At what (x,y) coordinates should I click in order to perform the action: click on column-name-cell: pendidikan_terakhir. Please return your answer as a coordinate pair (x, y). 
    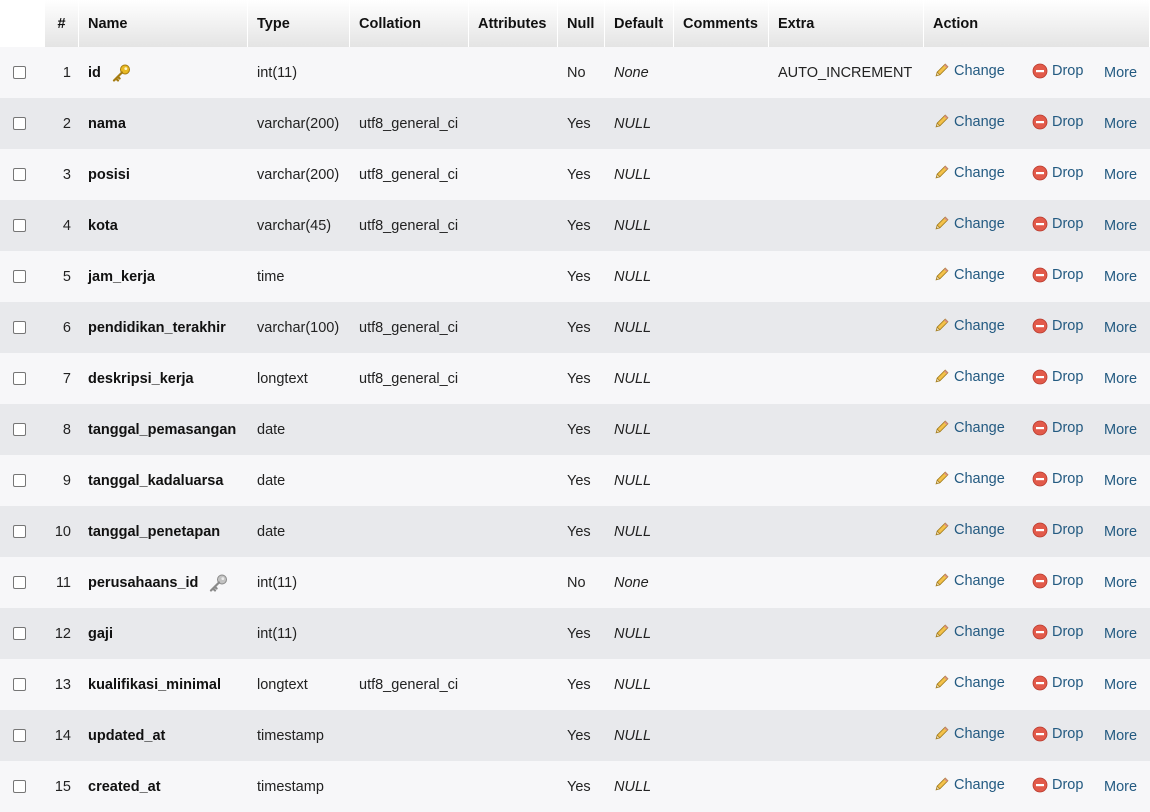
    Looking at the image, I should click on (163, 327).